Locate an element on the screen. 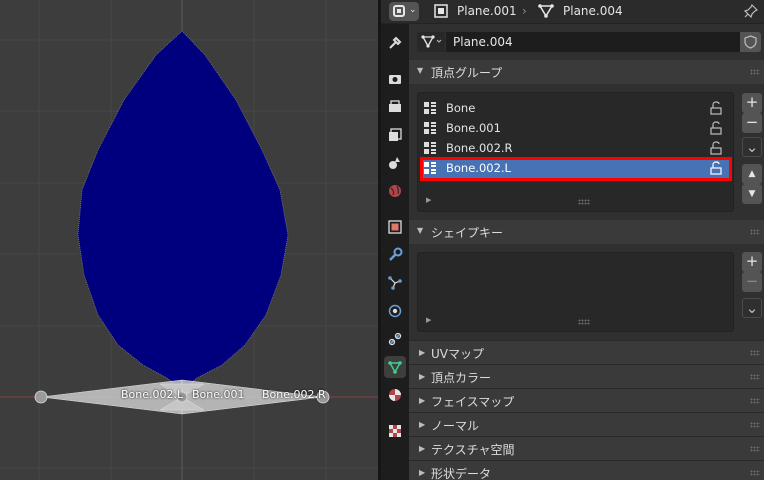 The width and height of the screenshot is (764, 480). mesh-data-icon is located at coordinates (546, 11).